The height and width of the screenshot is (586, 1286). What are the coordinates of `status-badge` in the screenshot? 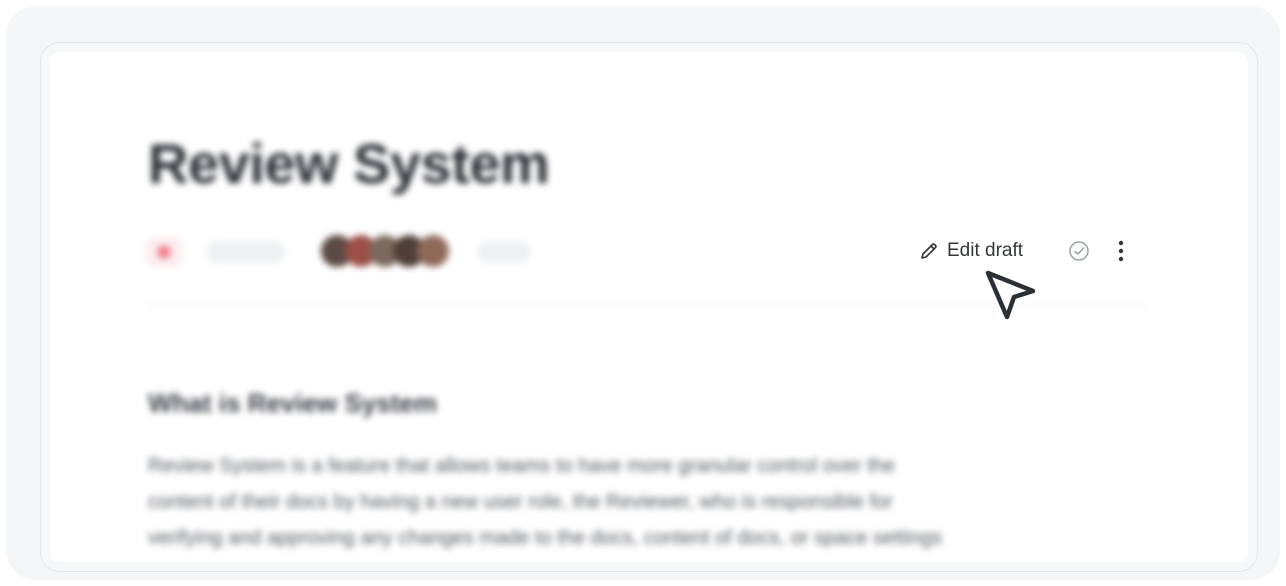 It's located at (164, 252).